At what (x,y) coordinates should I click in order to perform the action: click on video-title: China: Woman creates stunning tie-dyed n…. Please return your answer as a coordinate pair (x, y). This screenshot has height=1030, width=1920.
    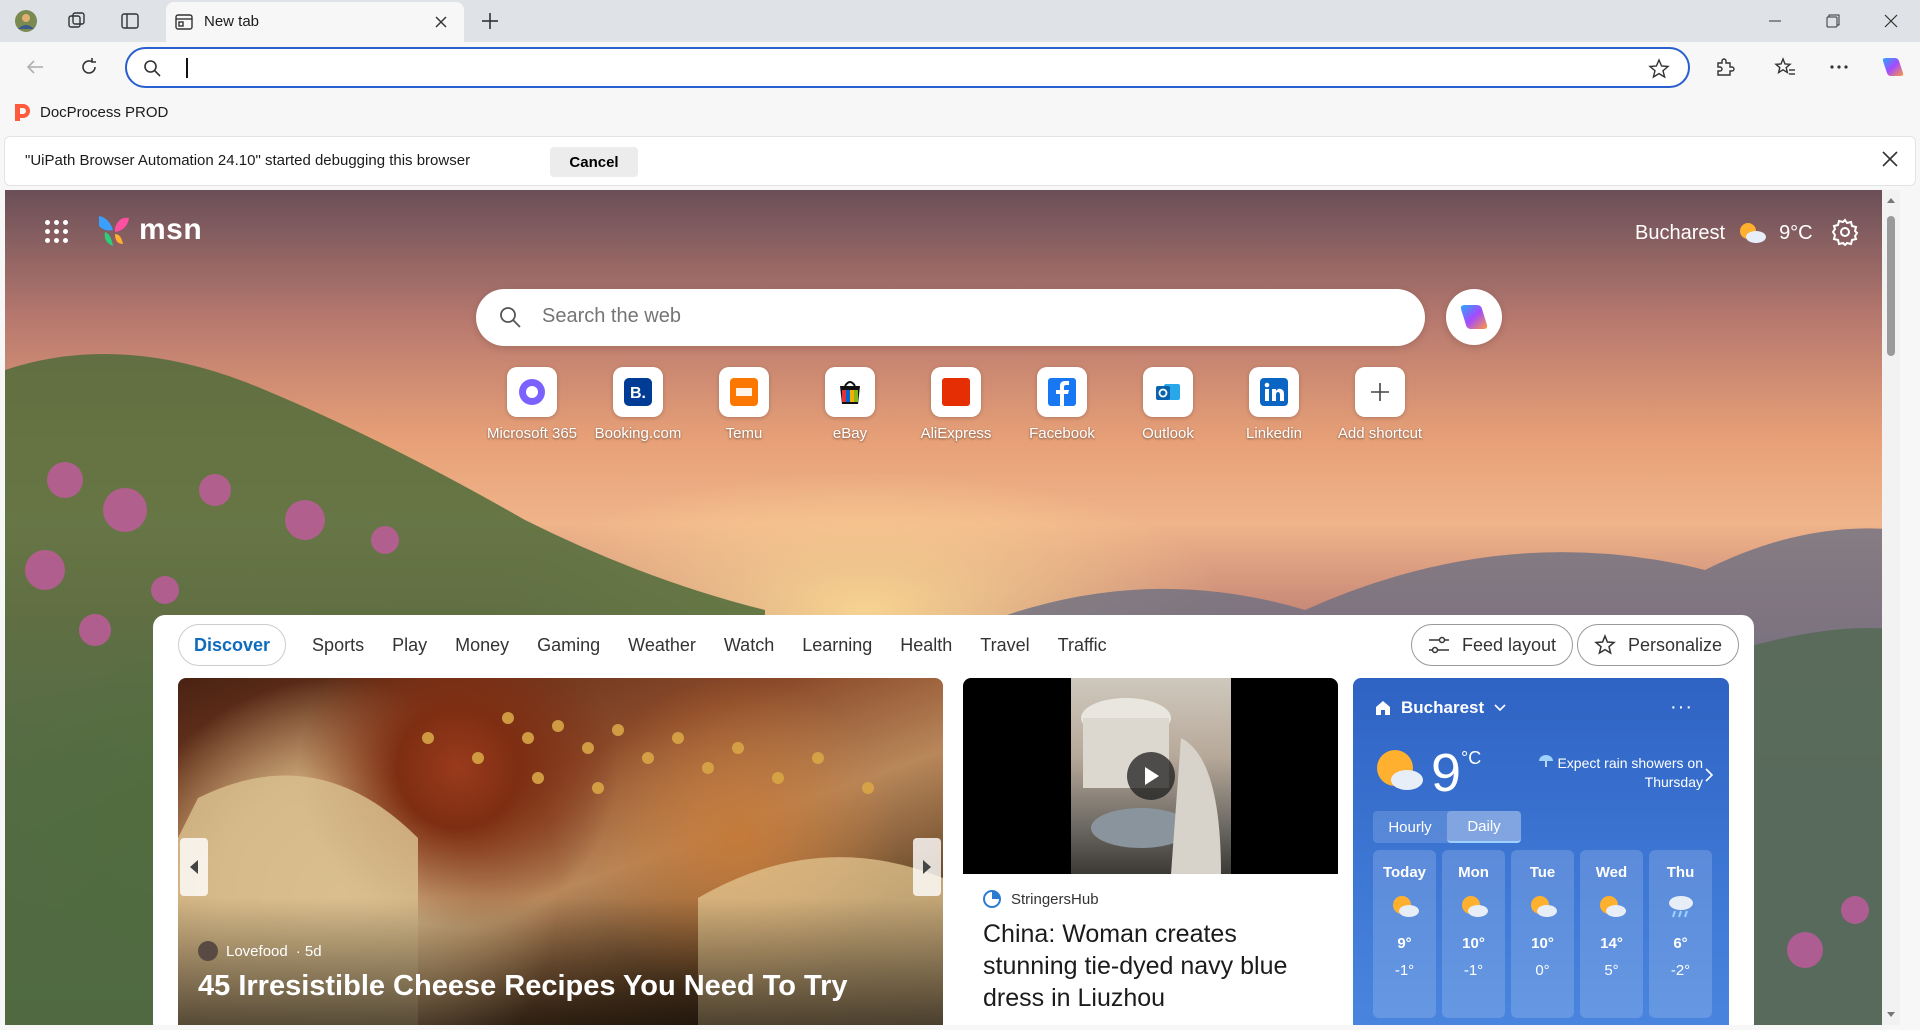
    Looking at the image, I should click on (1153, 966).